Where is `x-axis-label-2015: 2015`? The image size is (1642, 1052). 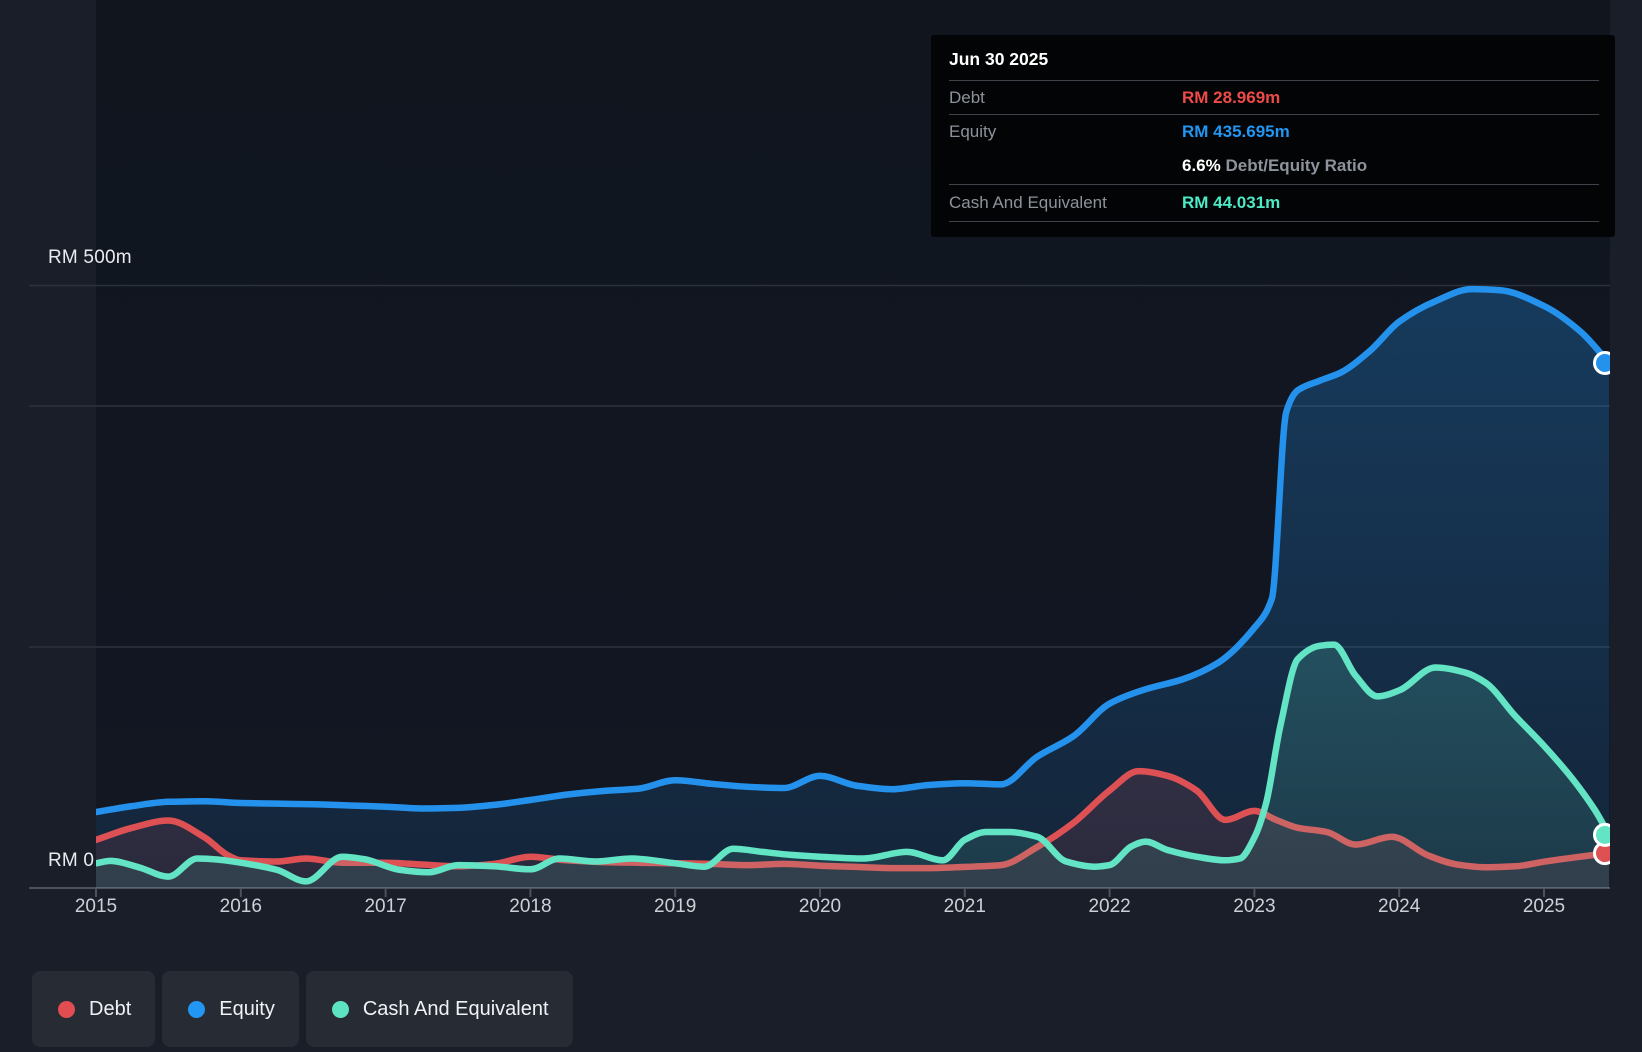
x-axis-label-2015: 2015 is located at coordinates (96, 906).